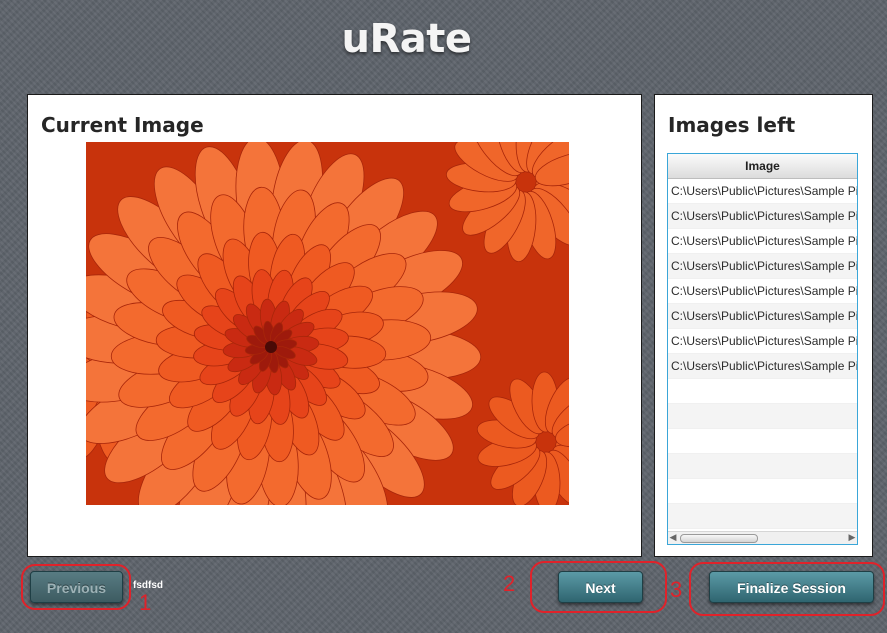 Image resolution: width=887 pixels, height=633 pixels. What do you see at coordinates (145, 602) in the screenshot?
I see `annotation-number-1: 1` at bounding box center [145, 602].